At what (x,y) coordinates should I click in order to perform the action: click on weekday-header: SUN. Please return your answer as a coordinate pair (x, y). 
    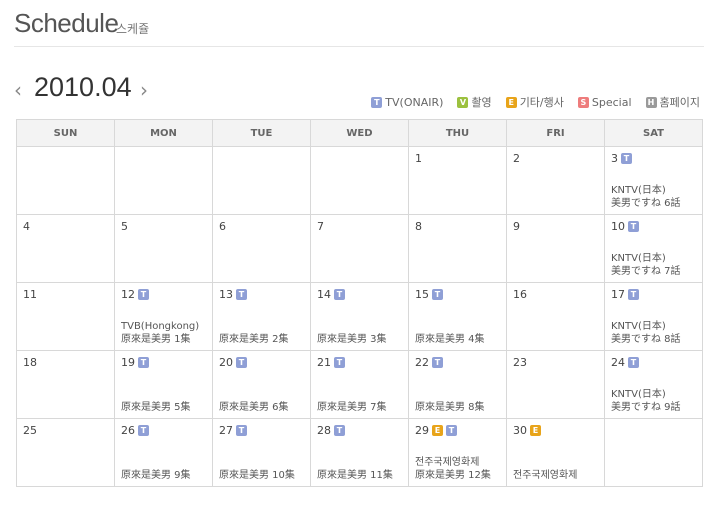
    Looking at the image, I should click on (65, 133).